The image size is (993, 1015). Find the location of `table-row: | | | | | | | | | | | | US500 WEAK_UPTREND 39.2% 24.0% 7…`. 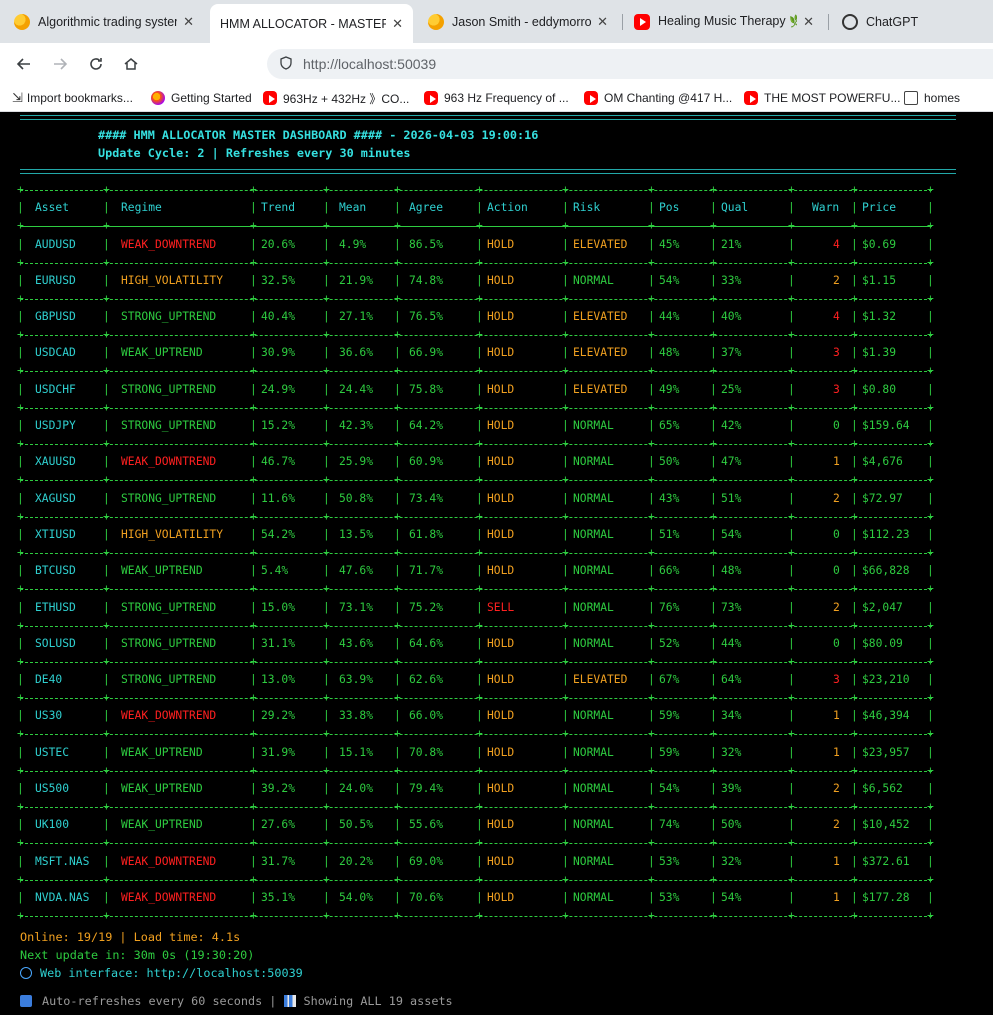

table-row: | | | | | | | | | | | | US500 WEAK_UPTREND 39.2% 24.0% 7… is located at coordinates (475, 789).